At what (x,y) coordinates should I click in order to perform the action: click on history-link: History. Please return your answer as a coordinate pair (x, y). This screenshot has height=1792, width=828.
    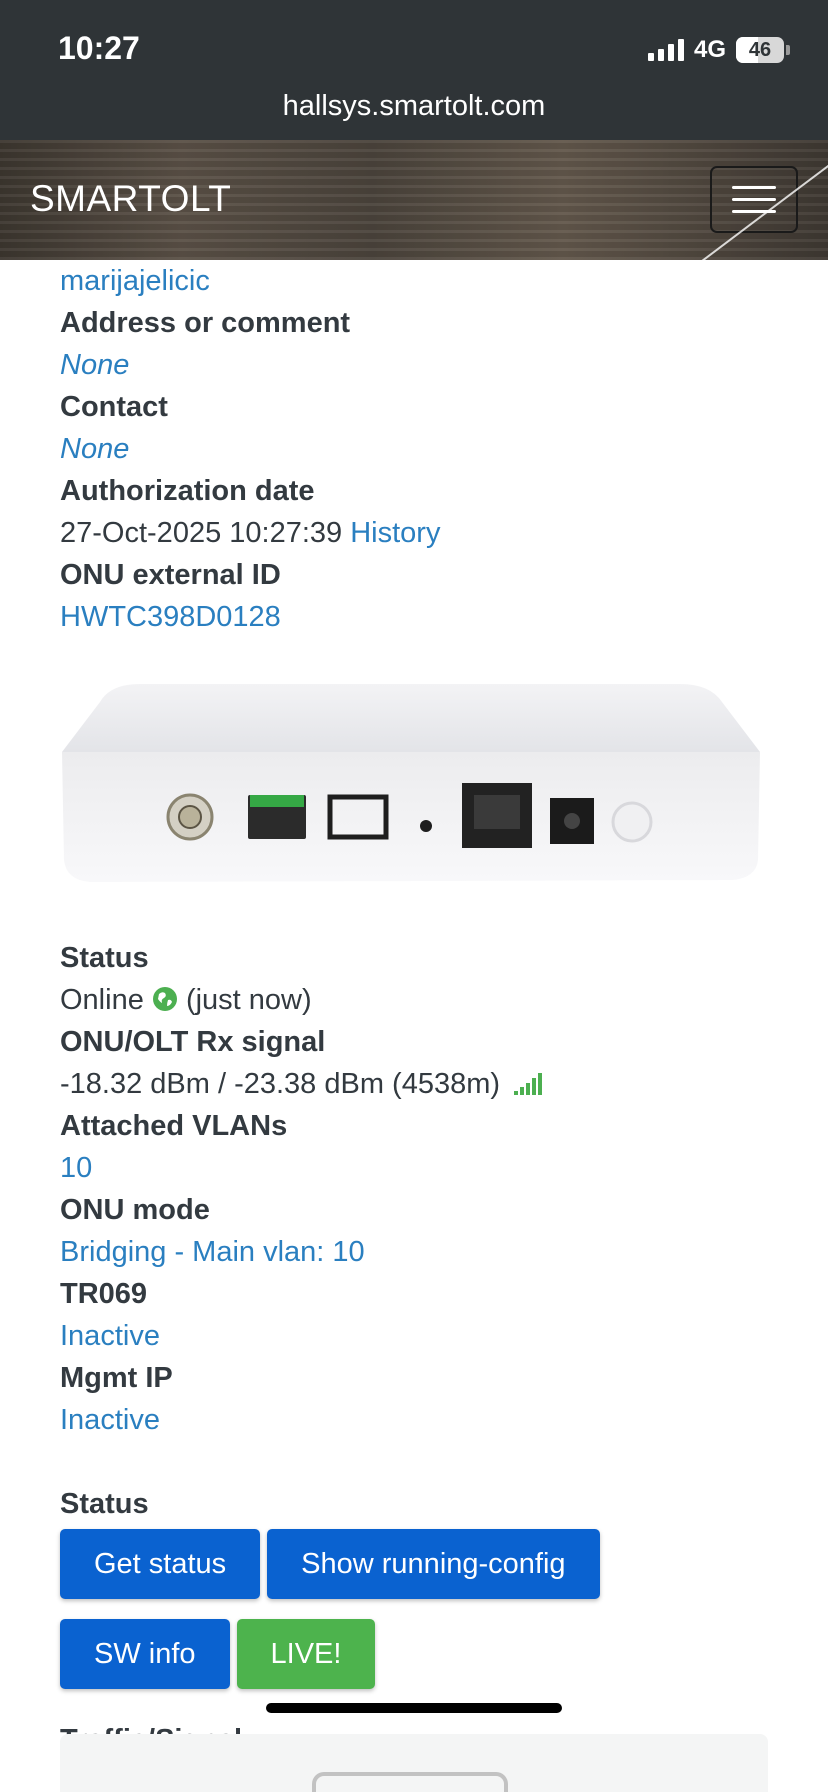
    Looking at the image, I should click on (395, 533).